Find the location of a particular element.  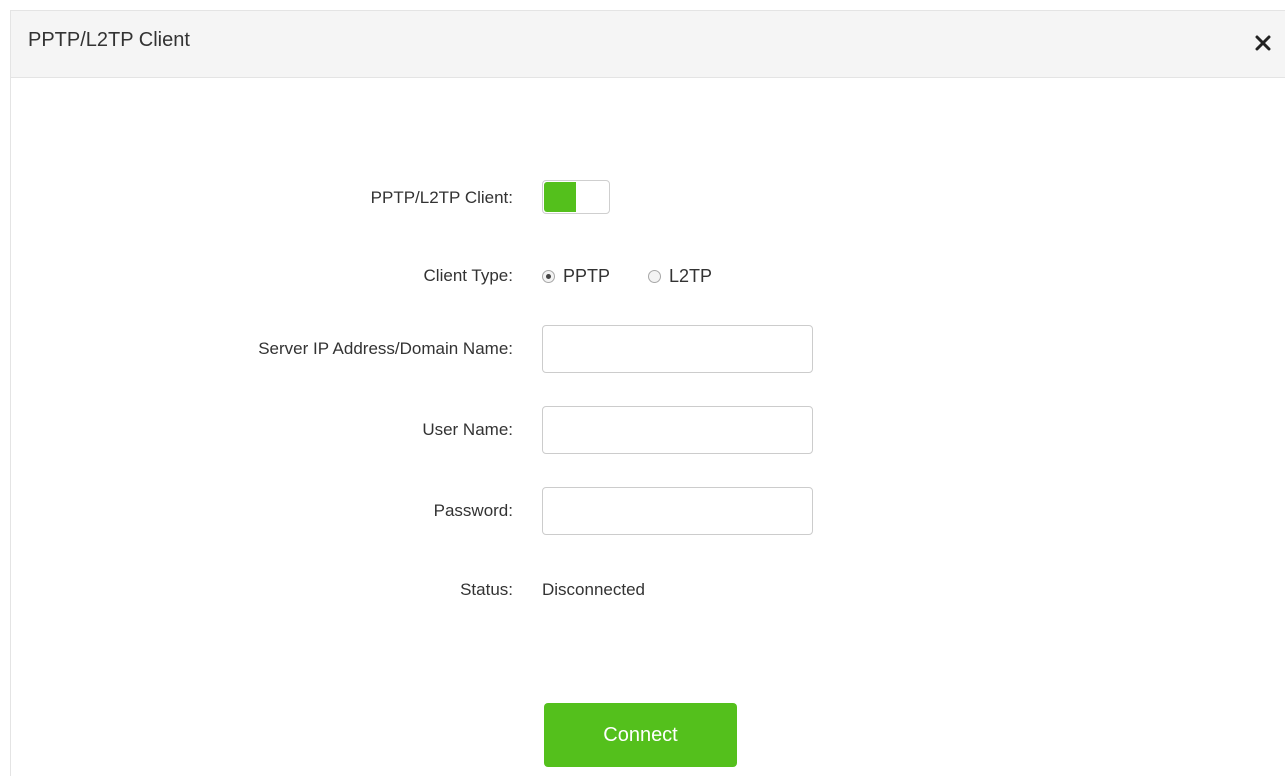

radio-option-pptp: PPTP is located at coordinates (576, 276).